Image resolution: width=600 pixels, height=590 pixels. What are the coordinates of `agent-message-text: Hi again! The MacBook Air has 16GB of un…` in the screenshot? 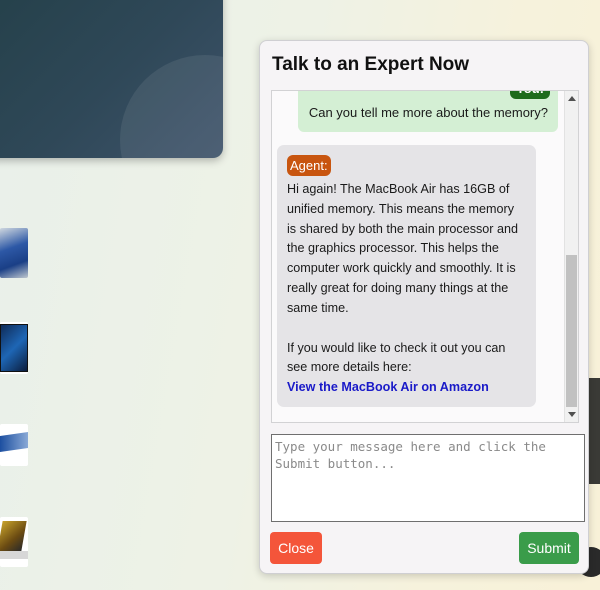 It's located at (403, 248).